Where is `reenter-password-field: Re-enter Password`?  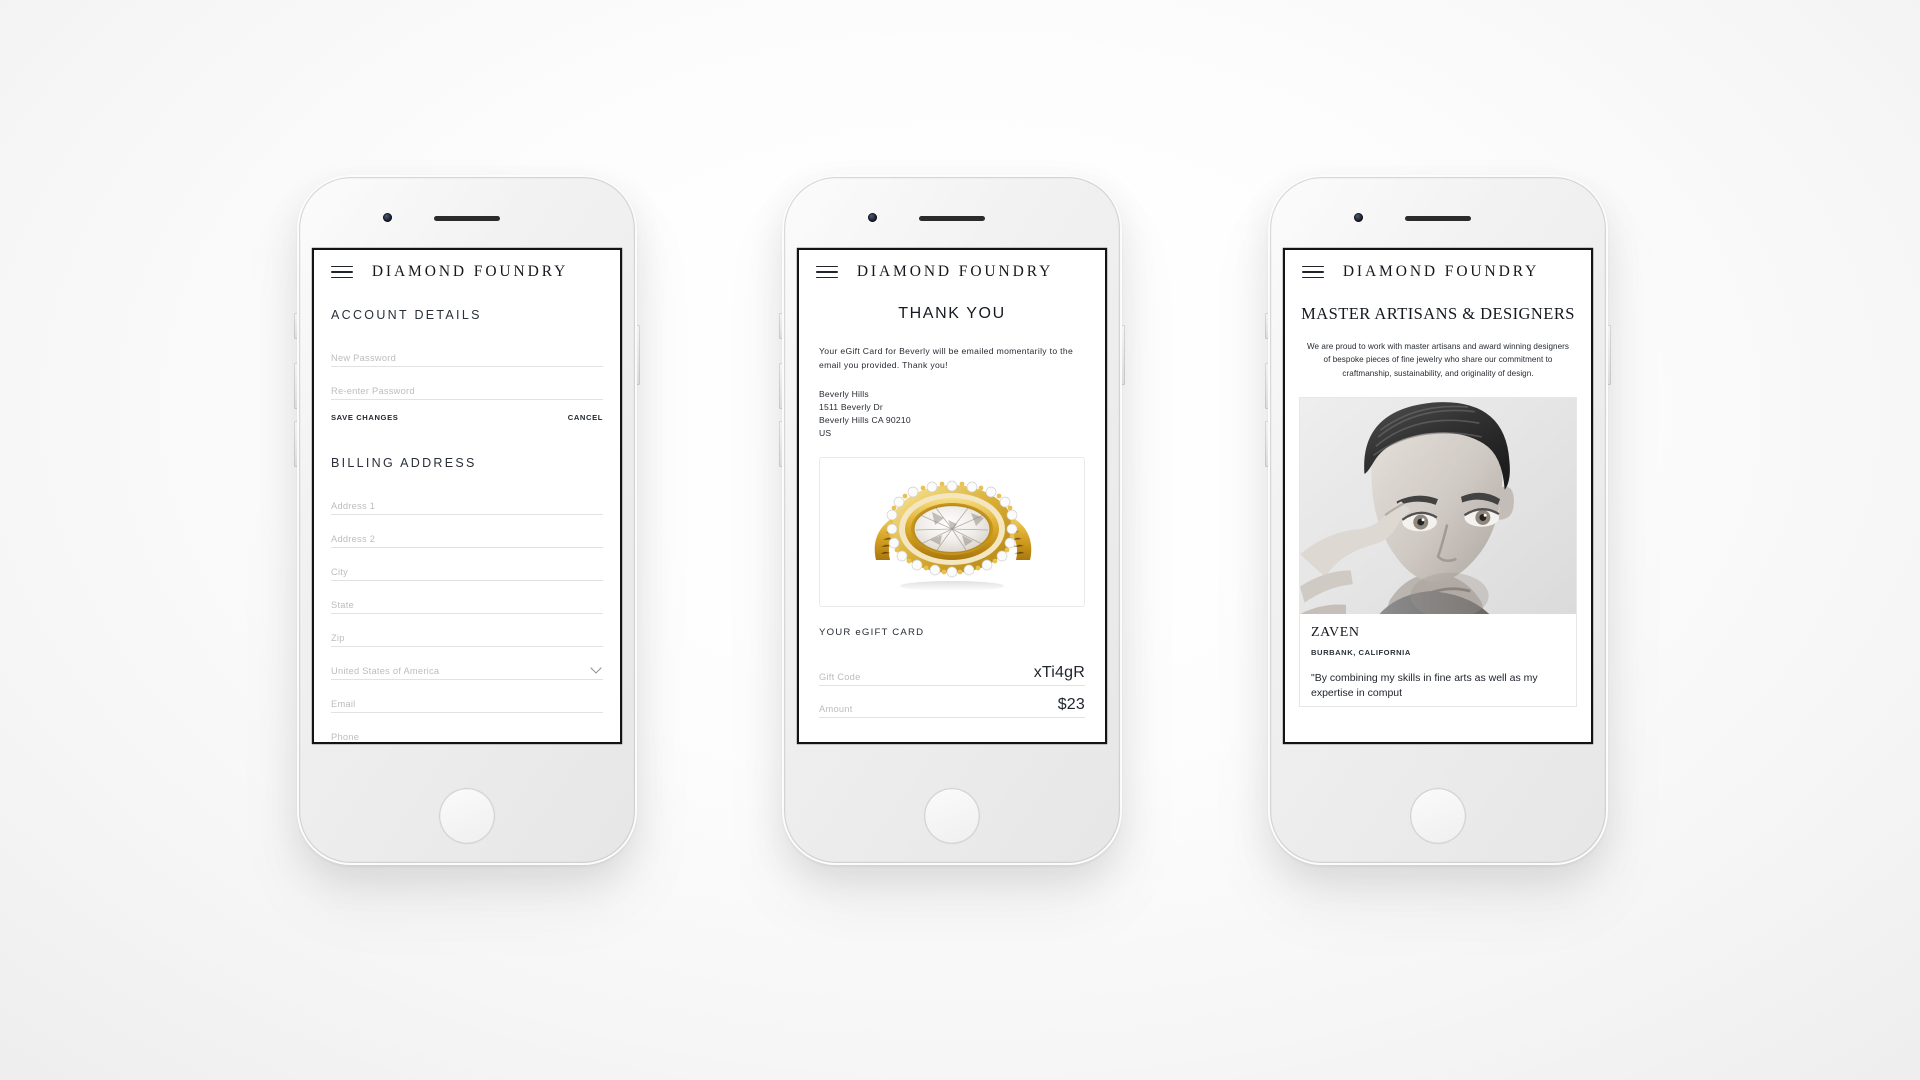
reenter-password-field: Re-enter Password is located at coordinates (467, 384).